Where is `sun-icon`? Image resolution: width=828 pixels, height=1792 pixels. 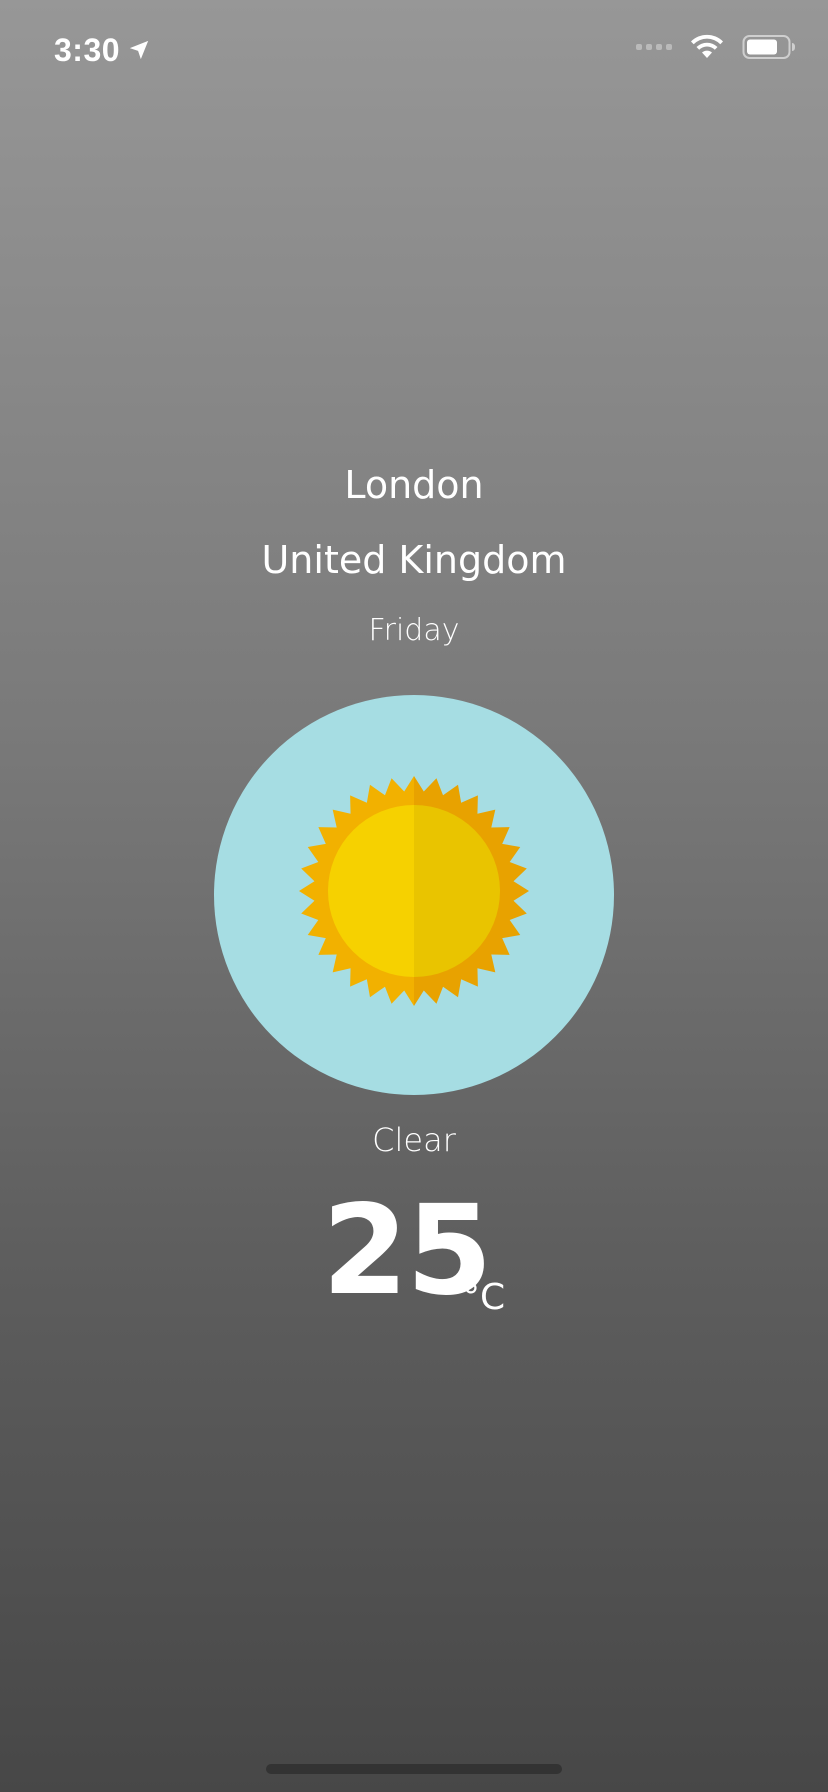 sun-icon is located at coordinates (414, 891).